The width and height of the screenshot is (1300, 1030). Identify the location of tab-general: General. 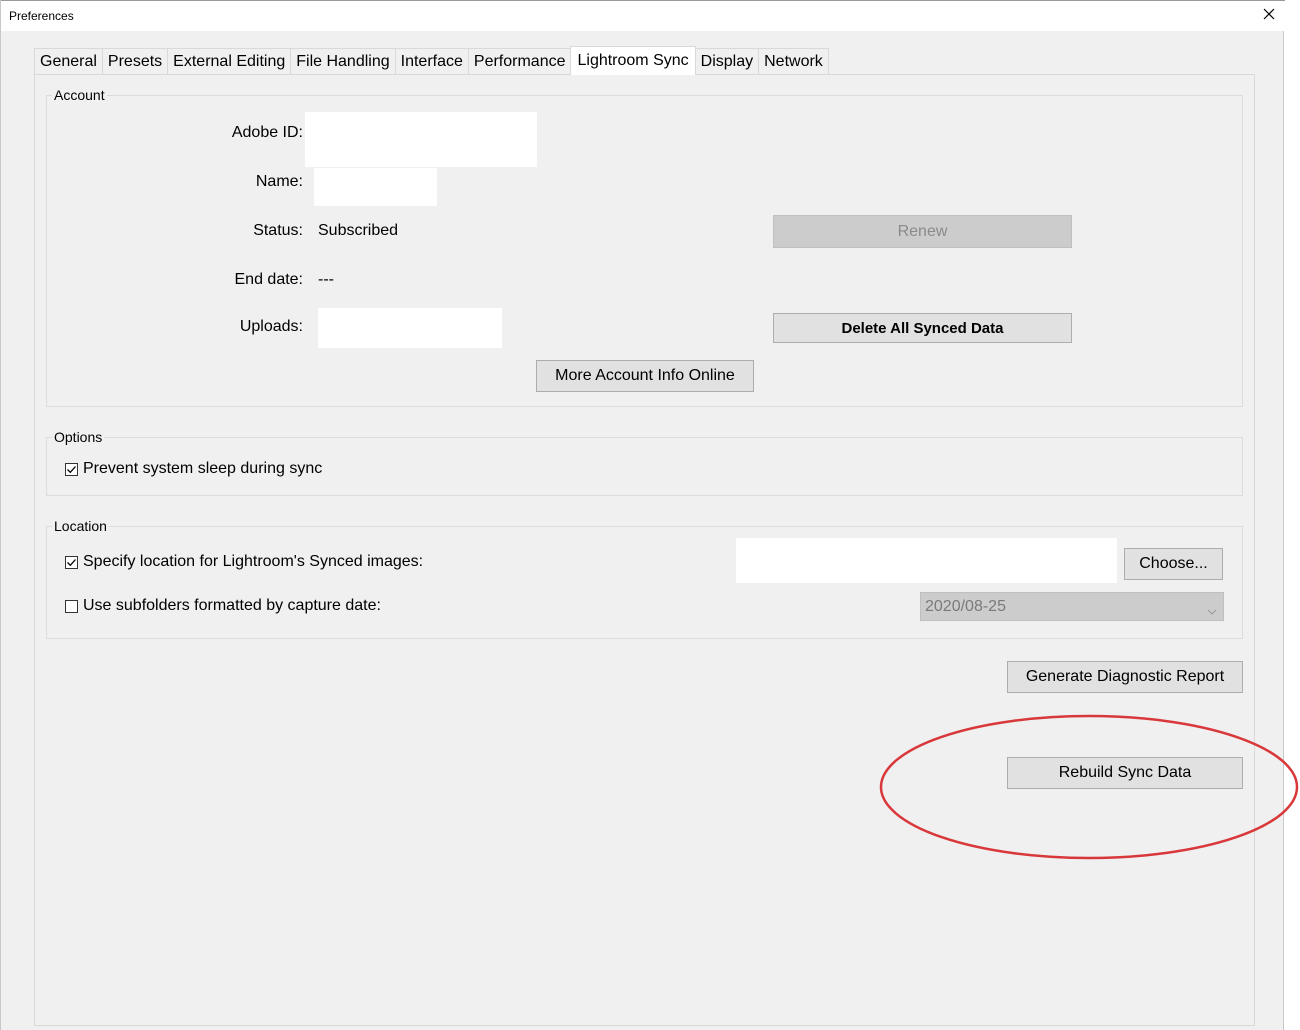
(68, 61).